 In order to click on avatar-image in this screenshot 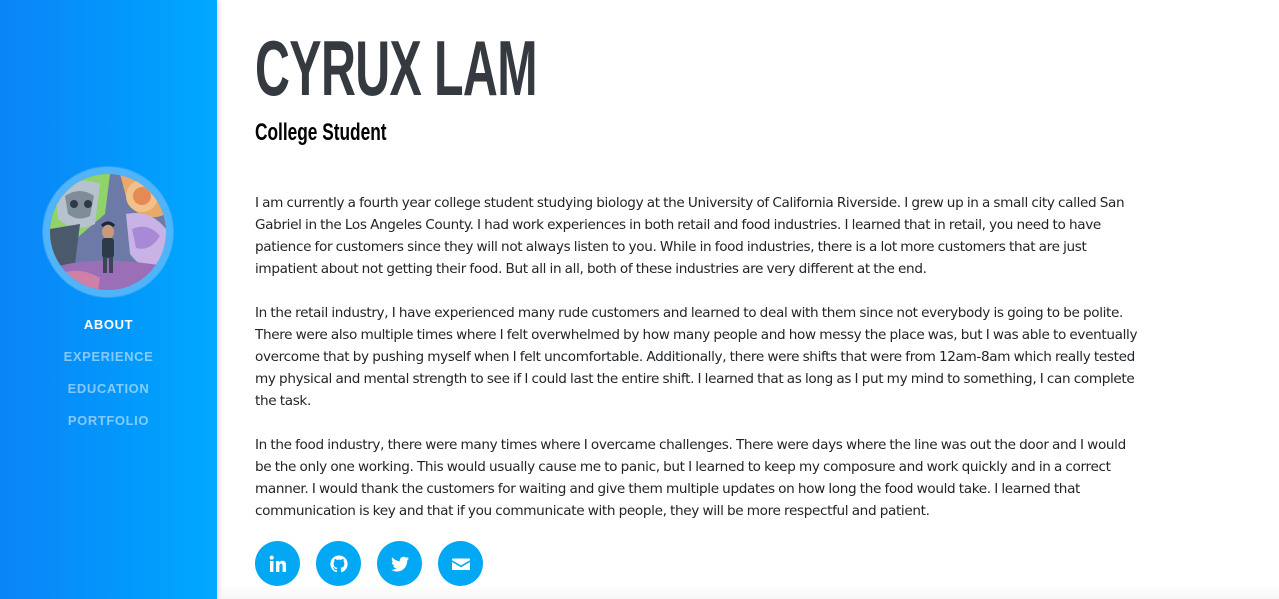, I will do `click(108, 232)`.